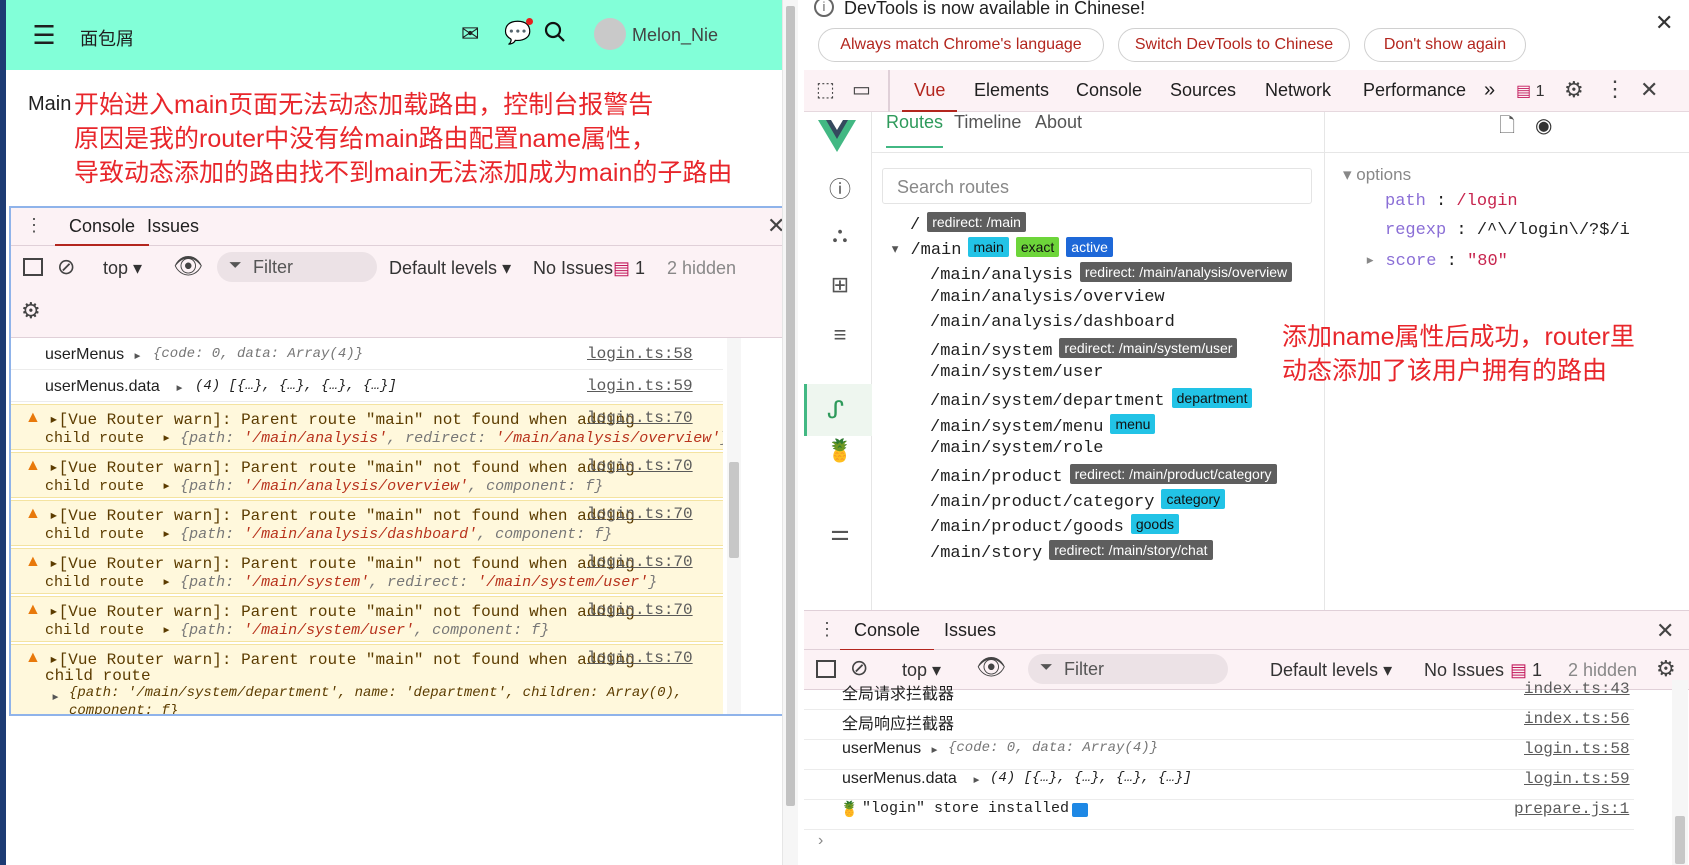 This screenshot has width=1689, height=865. Describe the element at coordinates (1414, 90) in the screenshot. I see `tab-performance: Performance` at that location.